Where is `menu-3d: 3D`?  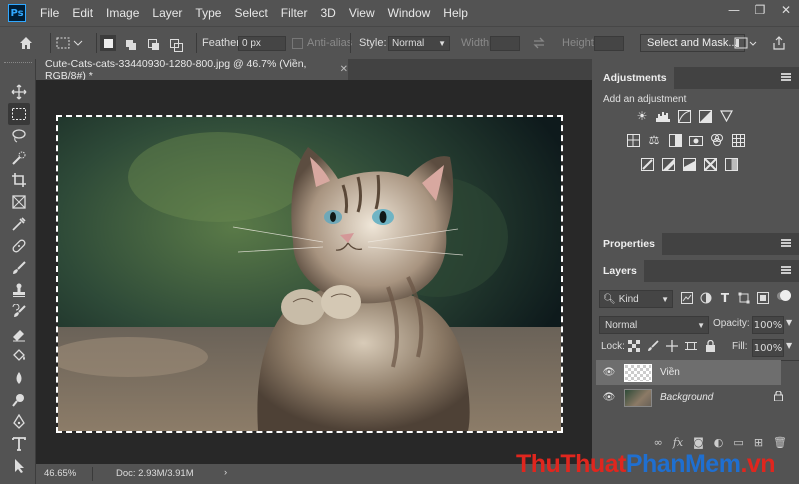 menu-3d: 3D is located at coordinates (327, 13).